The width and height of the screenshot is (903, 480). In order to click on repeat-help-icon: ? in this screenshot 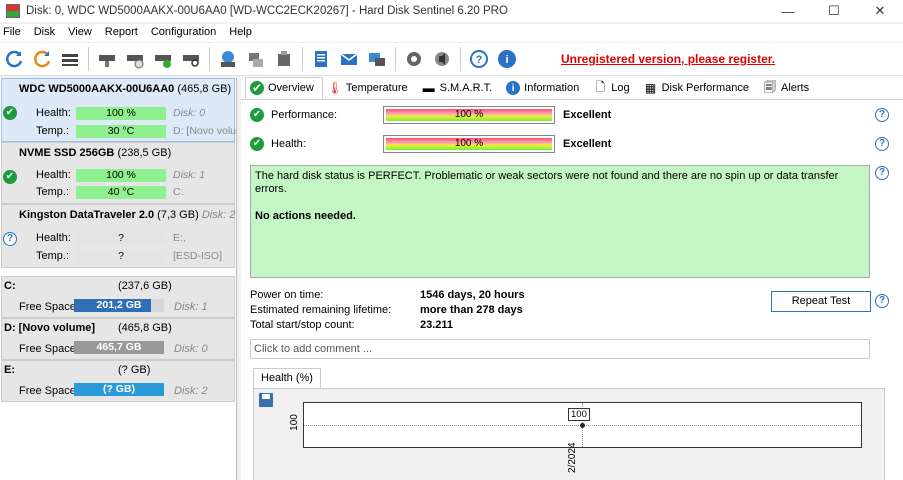, I will do `click(882, 301)`.